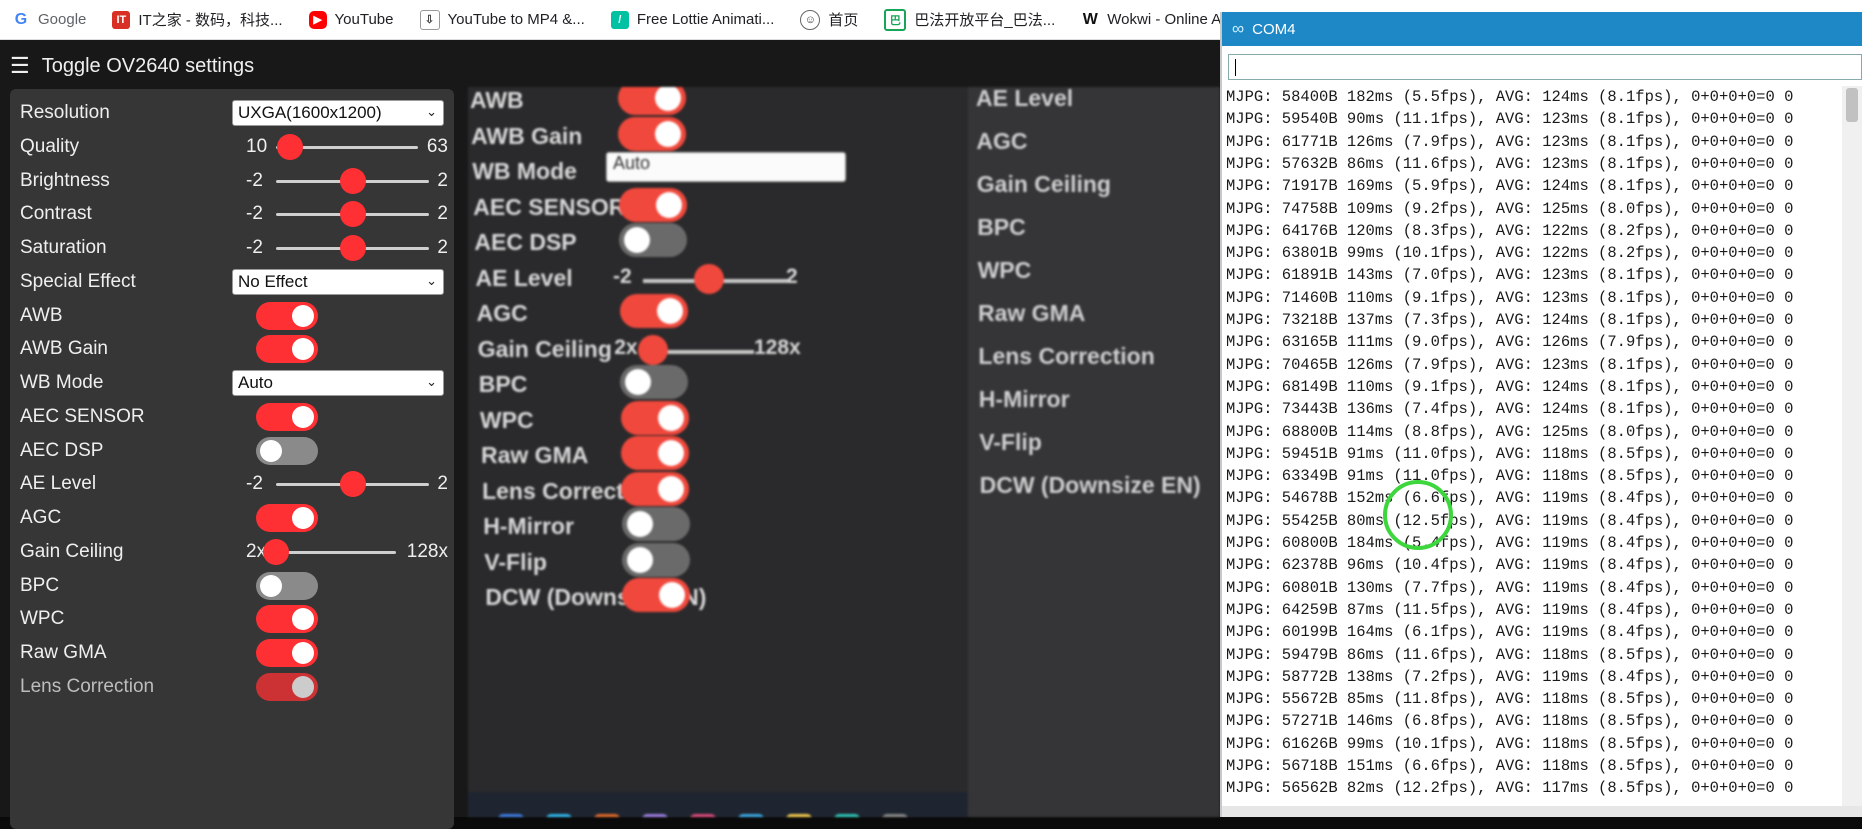  Describe the element at coordinates (549, 206) in the screenshot. I see `stream-setting-label: AEC SENSOR` at that location.